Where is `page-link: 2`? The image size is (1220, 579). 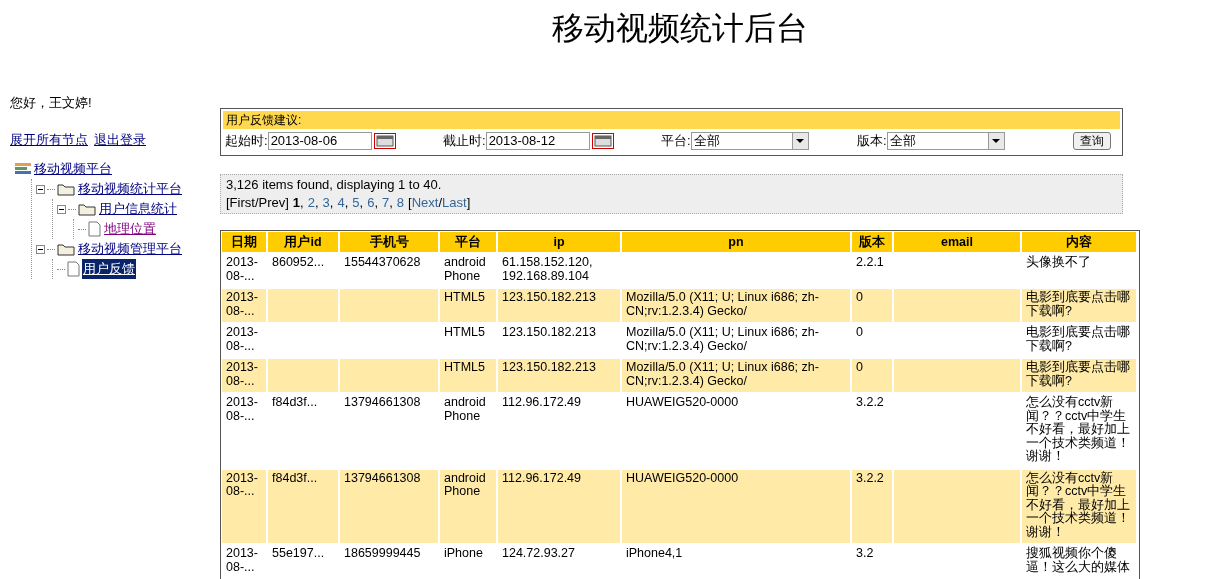
page-link: 2 is located at coordinates (311, 203).